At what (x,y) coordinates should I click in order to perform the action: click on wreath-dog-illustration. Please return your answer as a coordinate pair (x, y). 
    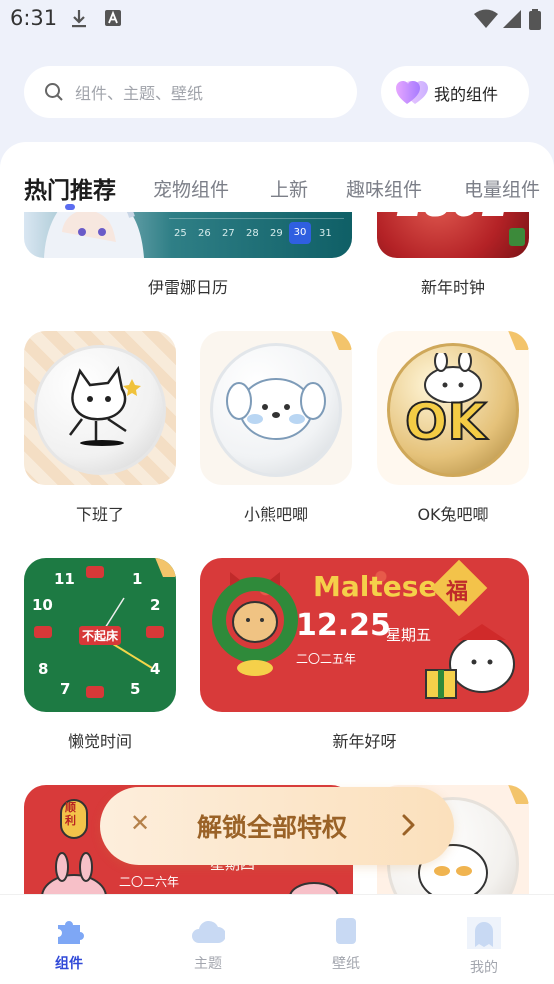
    Looking at the image, I should click on (255, 624).